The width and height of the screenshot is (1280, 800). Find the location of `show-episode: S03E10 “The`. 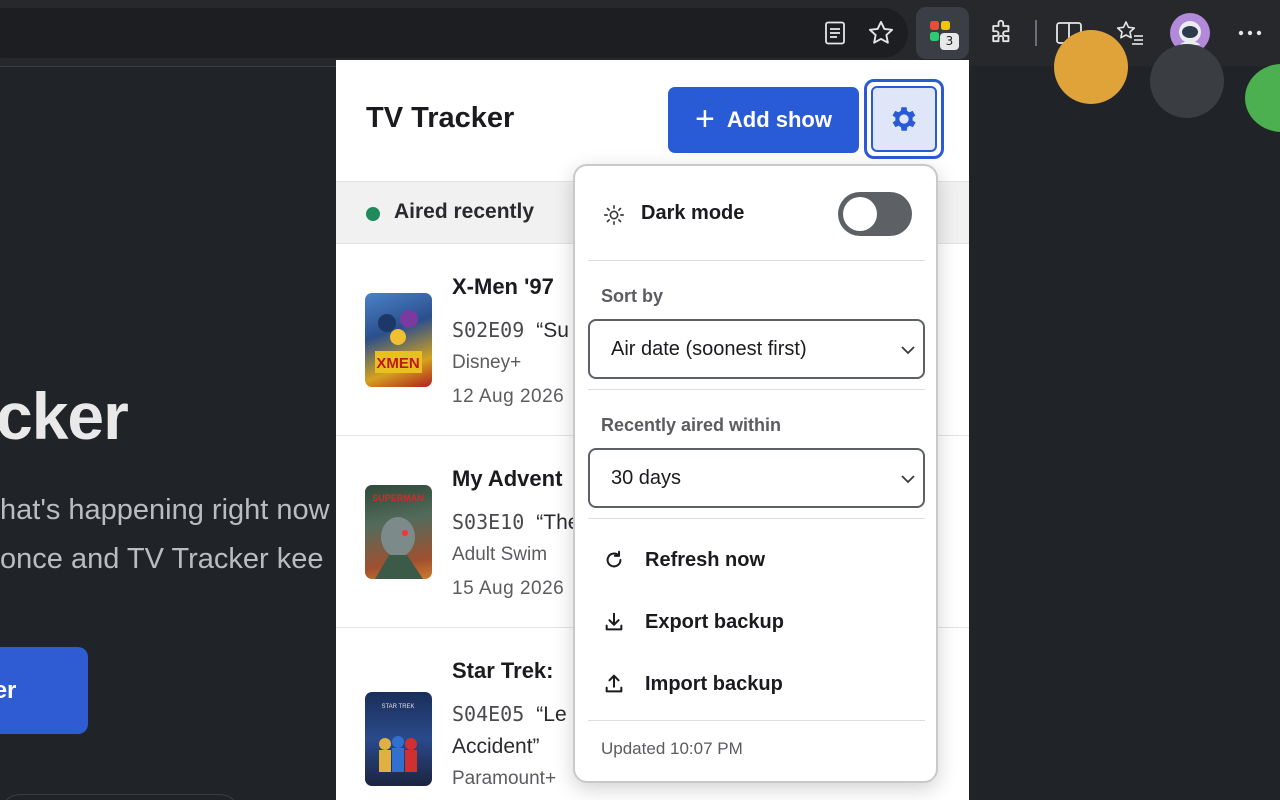

show-episode: S03E10 “The is located at coordinates (515, 522).